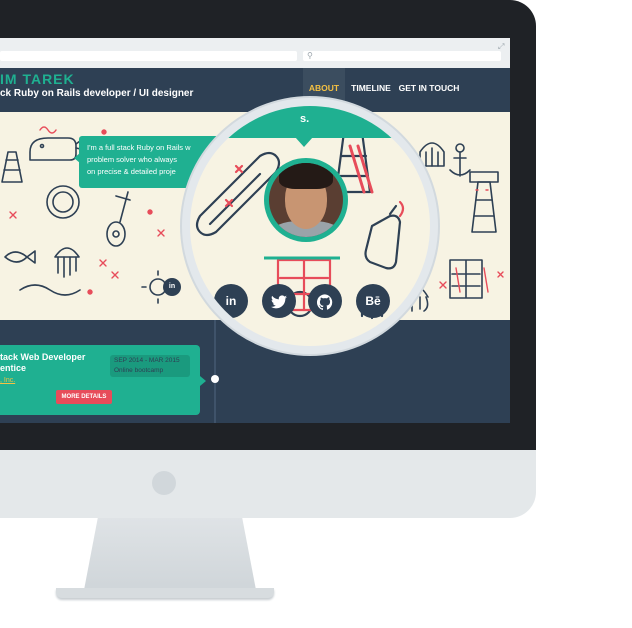  I want to click on browser-toolbar: ⚲ ⤢, so click(255, 53).